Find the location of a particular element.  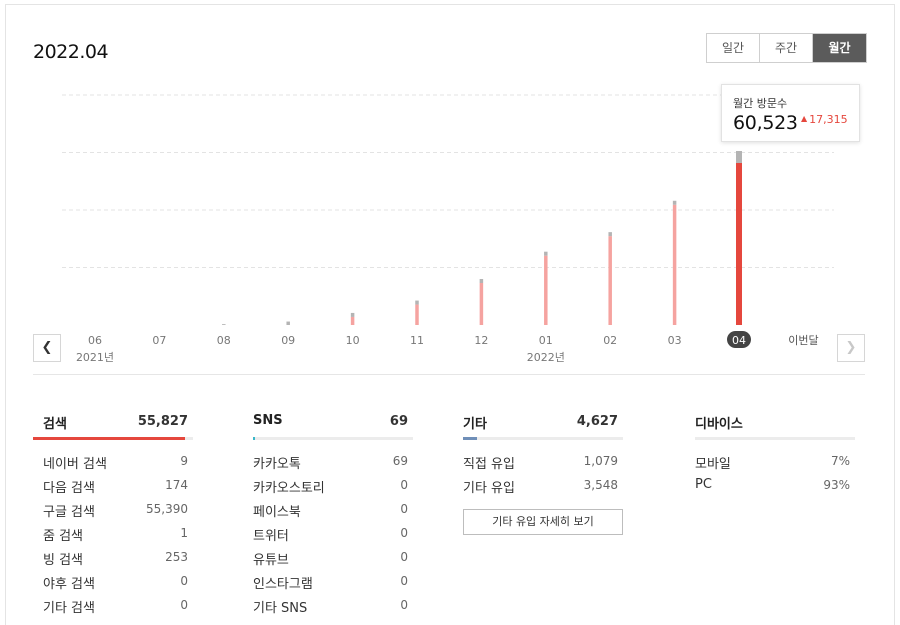

x-tick-label: 08 is located at coordinates (224, 340).